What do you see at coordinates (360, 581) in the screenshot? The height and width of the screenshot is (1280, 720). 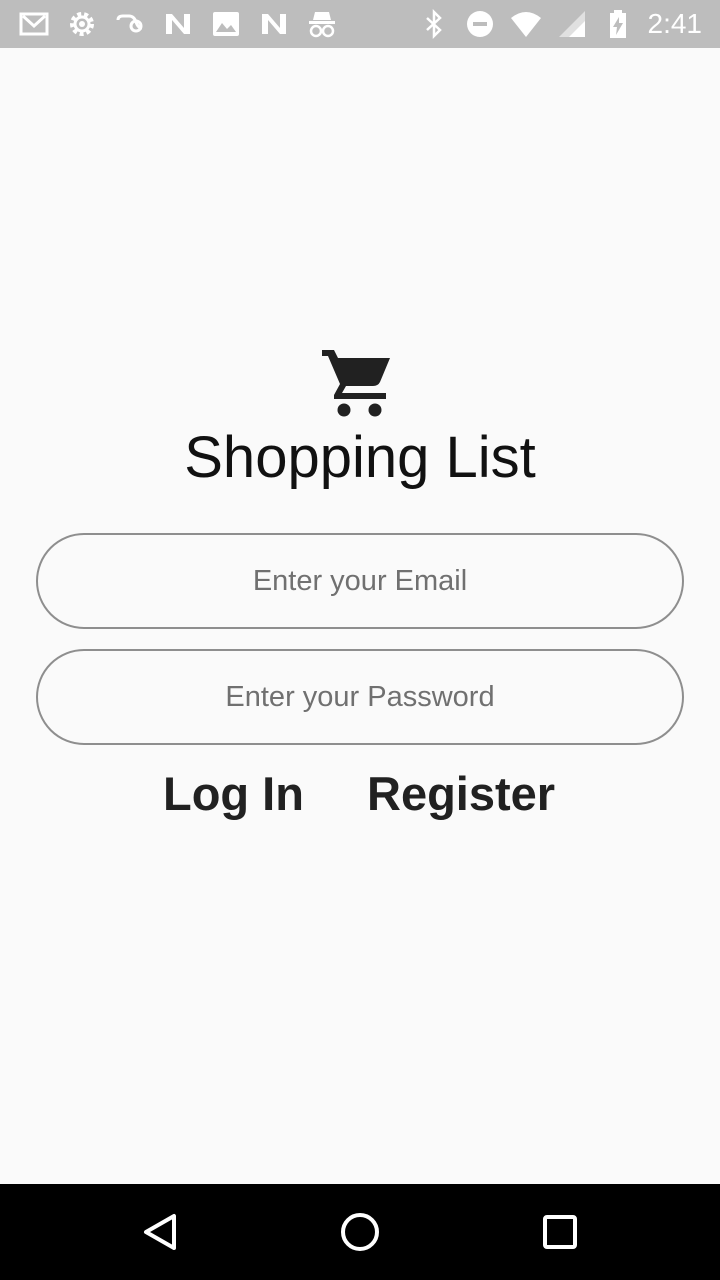 I see `email-field` at bounding box center [360, 581].